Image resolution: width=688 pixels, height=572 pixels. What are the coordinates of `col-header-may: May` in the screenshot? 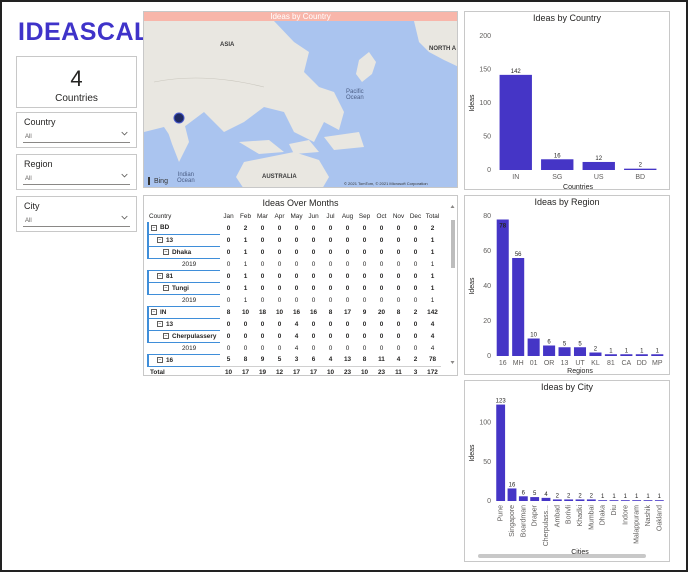 It's located at (296, 216).